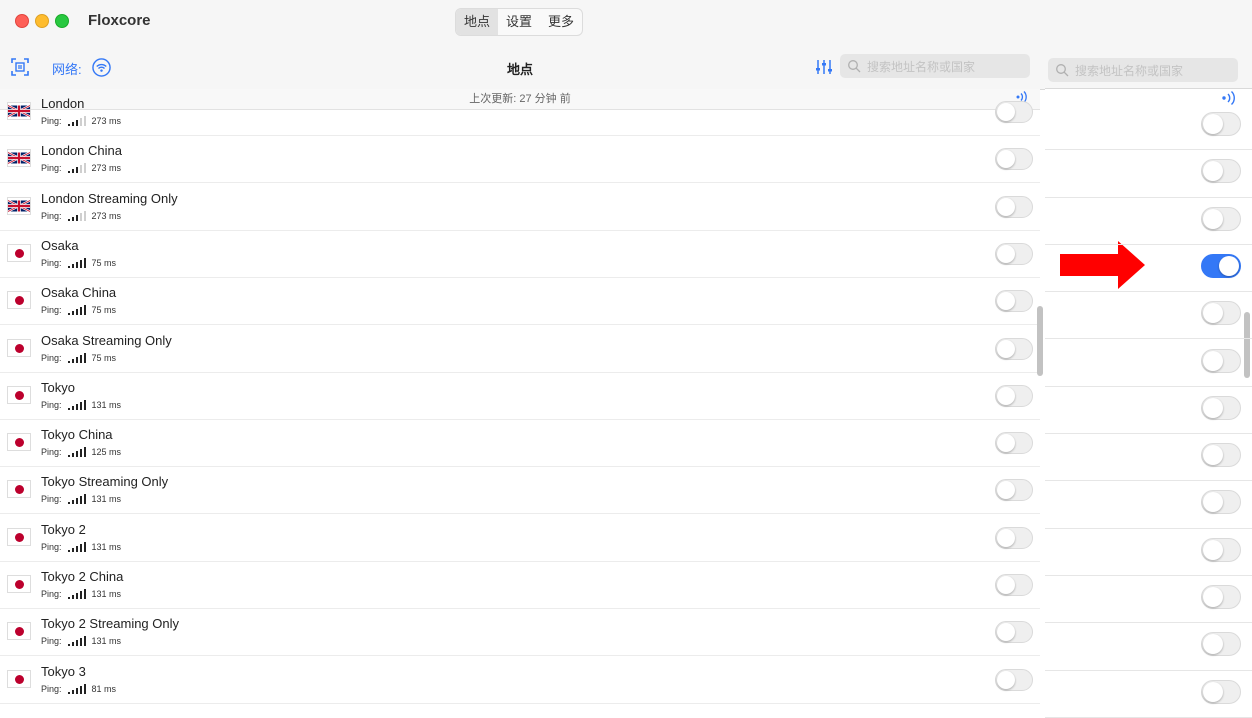 The height and width of the screenshot is (718, 1252). I want to click on location-row: London Ping: 273 ms, so click(520, 113).